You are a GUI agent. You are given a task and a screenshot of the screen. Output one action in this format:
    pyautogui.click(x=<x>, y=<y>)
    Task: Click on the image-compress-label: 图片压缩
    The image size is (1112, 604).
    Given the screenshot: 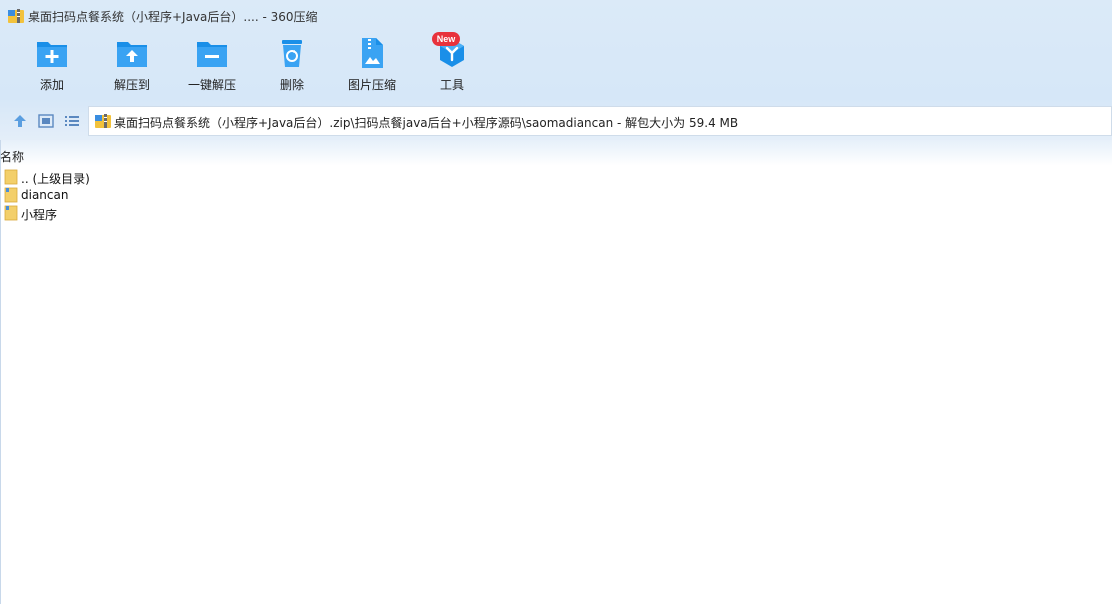 What is the action you would take?
    pyautogui.click(x=371, y=85)
    